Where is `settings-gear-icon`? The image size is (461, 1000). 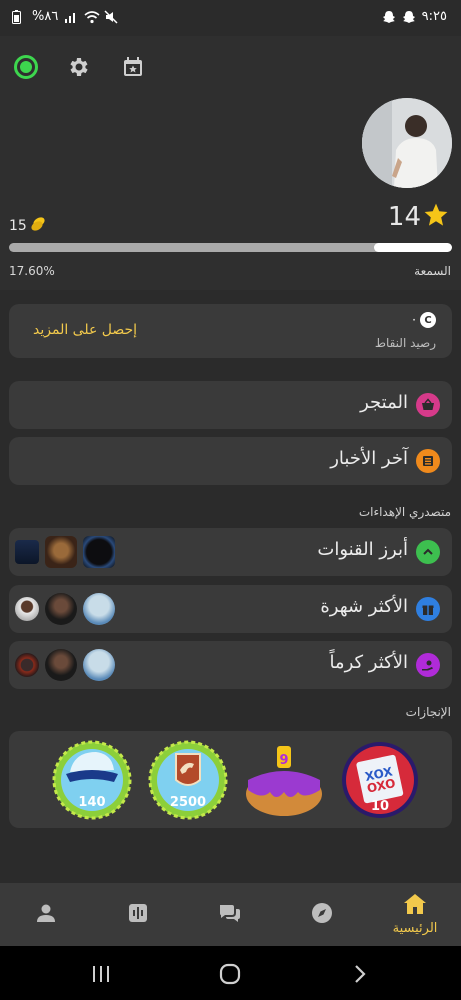
settings-gear-icon is located at coordinates (79, 67).